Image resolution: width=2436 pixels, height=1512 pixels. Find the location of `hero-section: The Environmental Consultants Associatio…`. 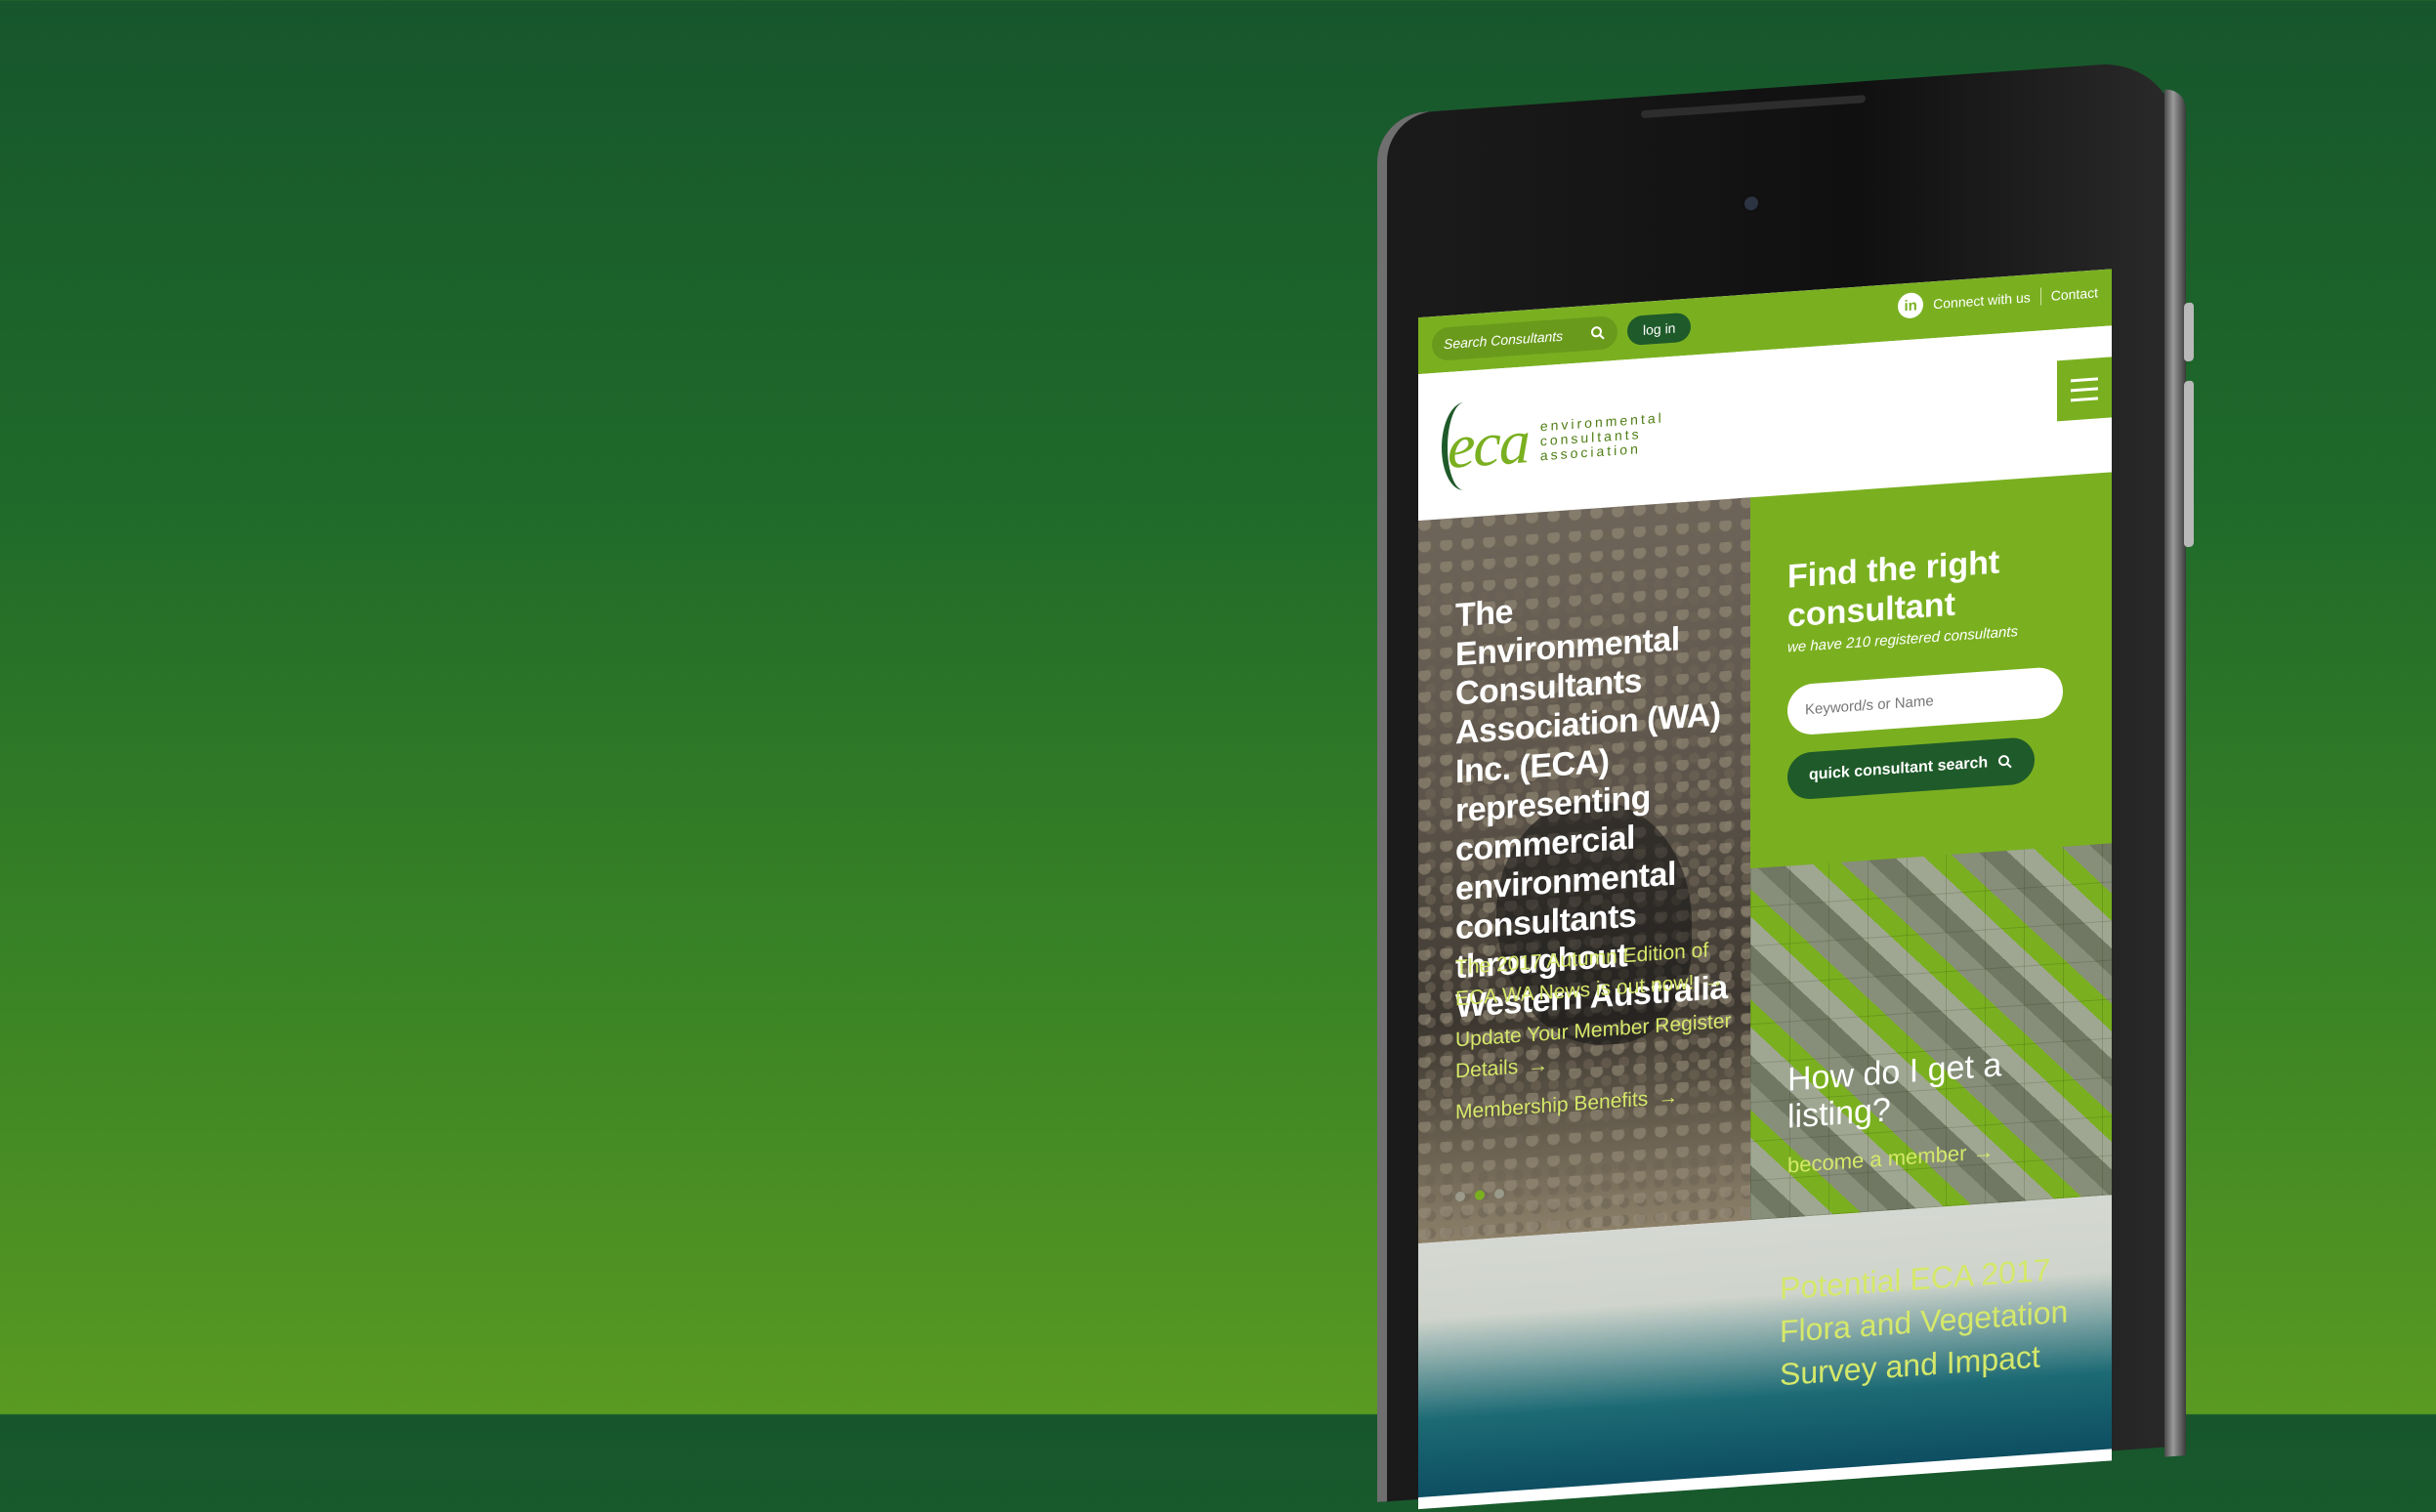

hero-section: The Environmental Consultants Associatio… is located at coordinates (1765, 858).